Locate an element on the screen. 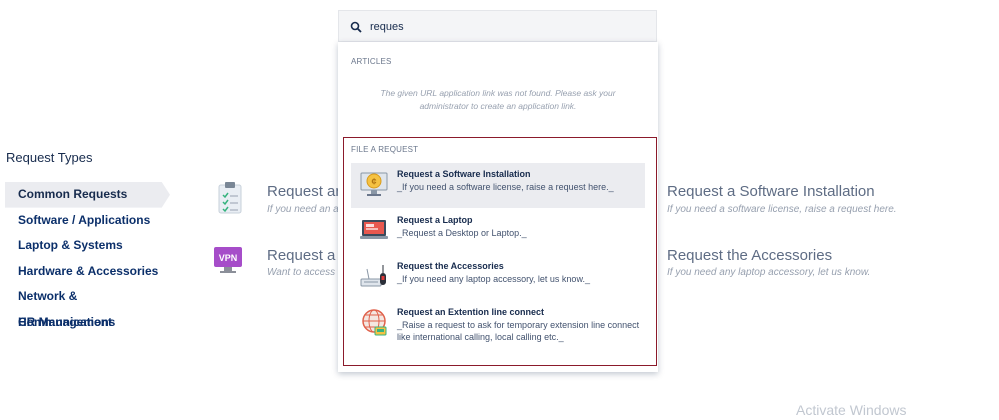  search-input is located at coordinates (505, 27).